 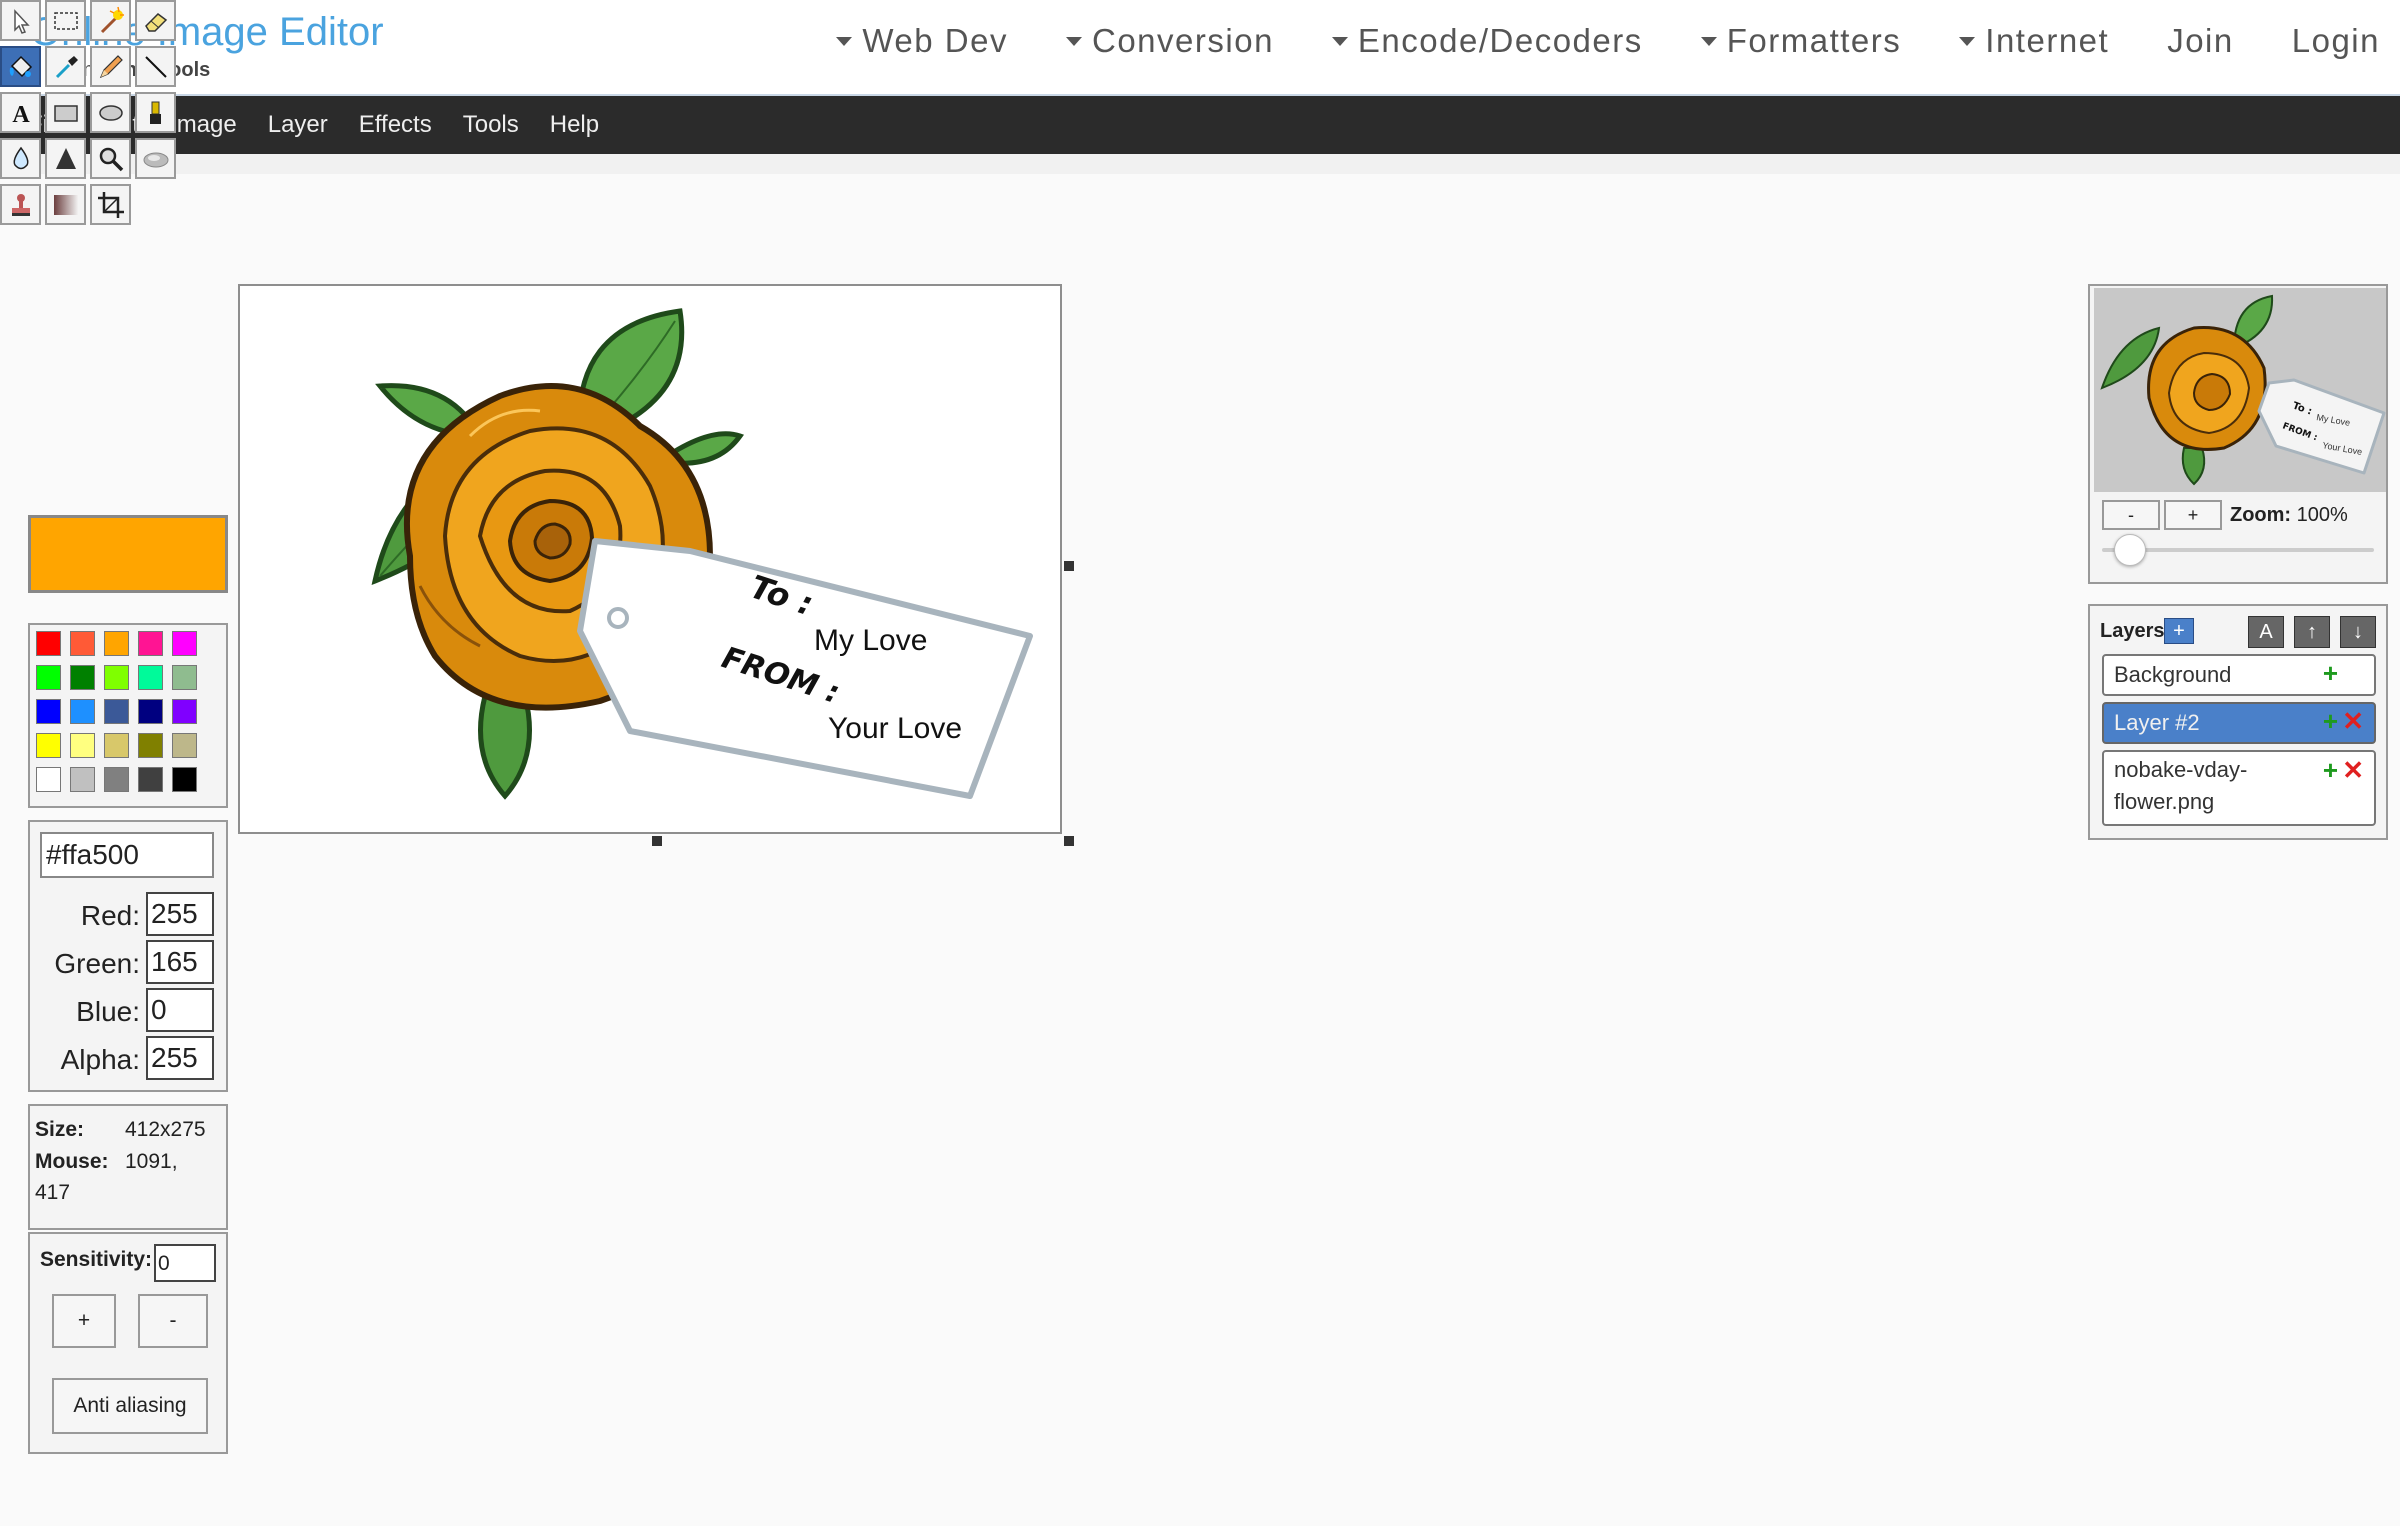 I want to click on nav-encode-decoders: Encode/Decoders, so click(x=1487, y=41).